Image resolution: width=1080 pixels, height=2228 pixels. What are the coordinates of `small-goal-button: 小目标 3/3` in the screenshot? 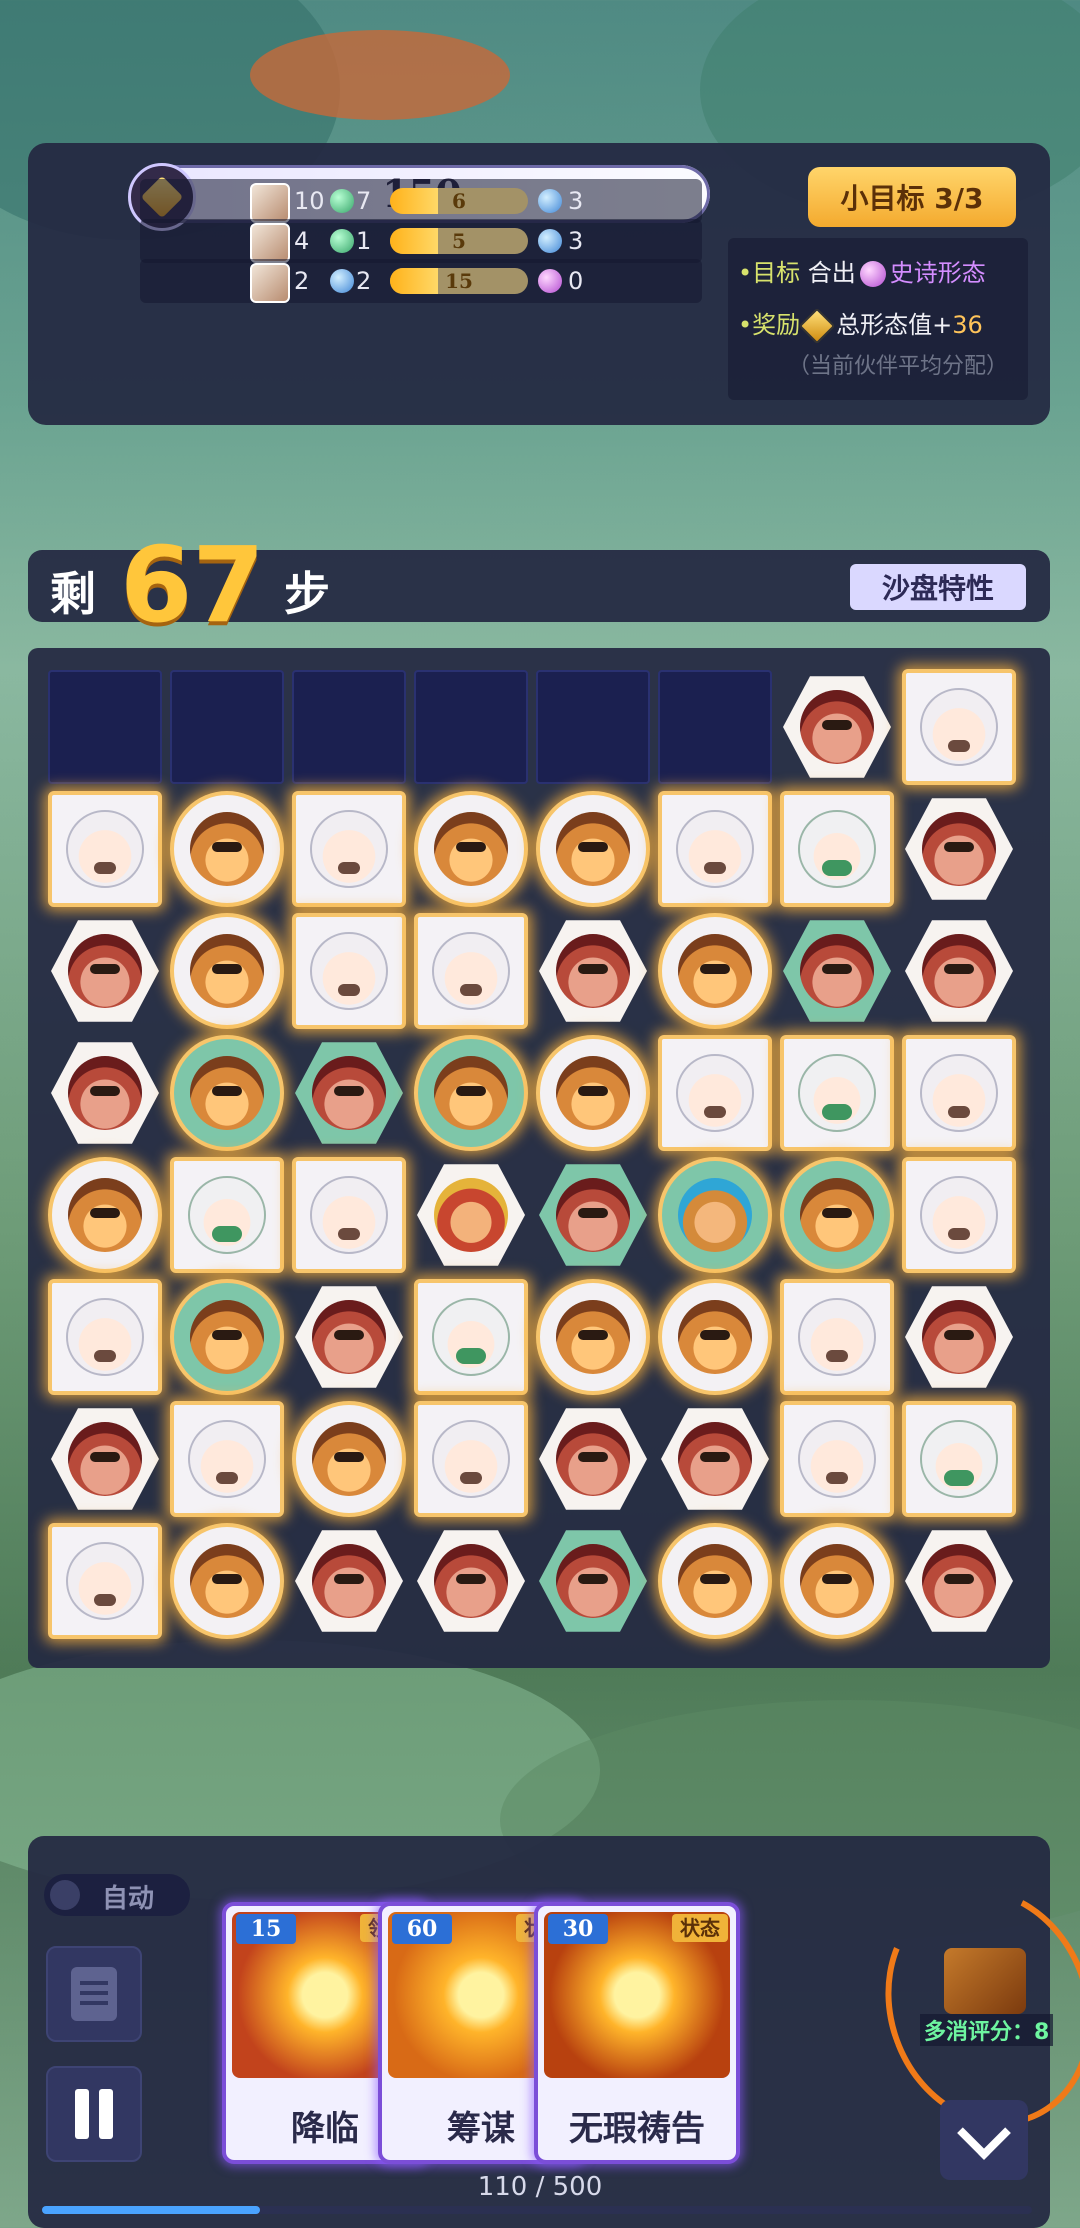 It's located at (912, 197).